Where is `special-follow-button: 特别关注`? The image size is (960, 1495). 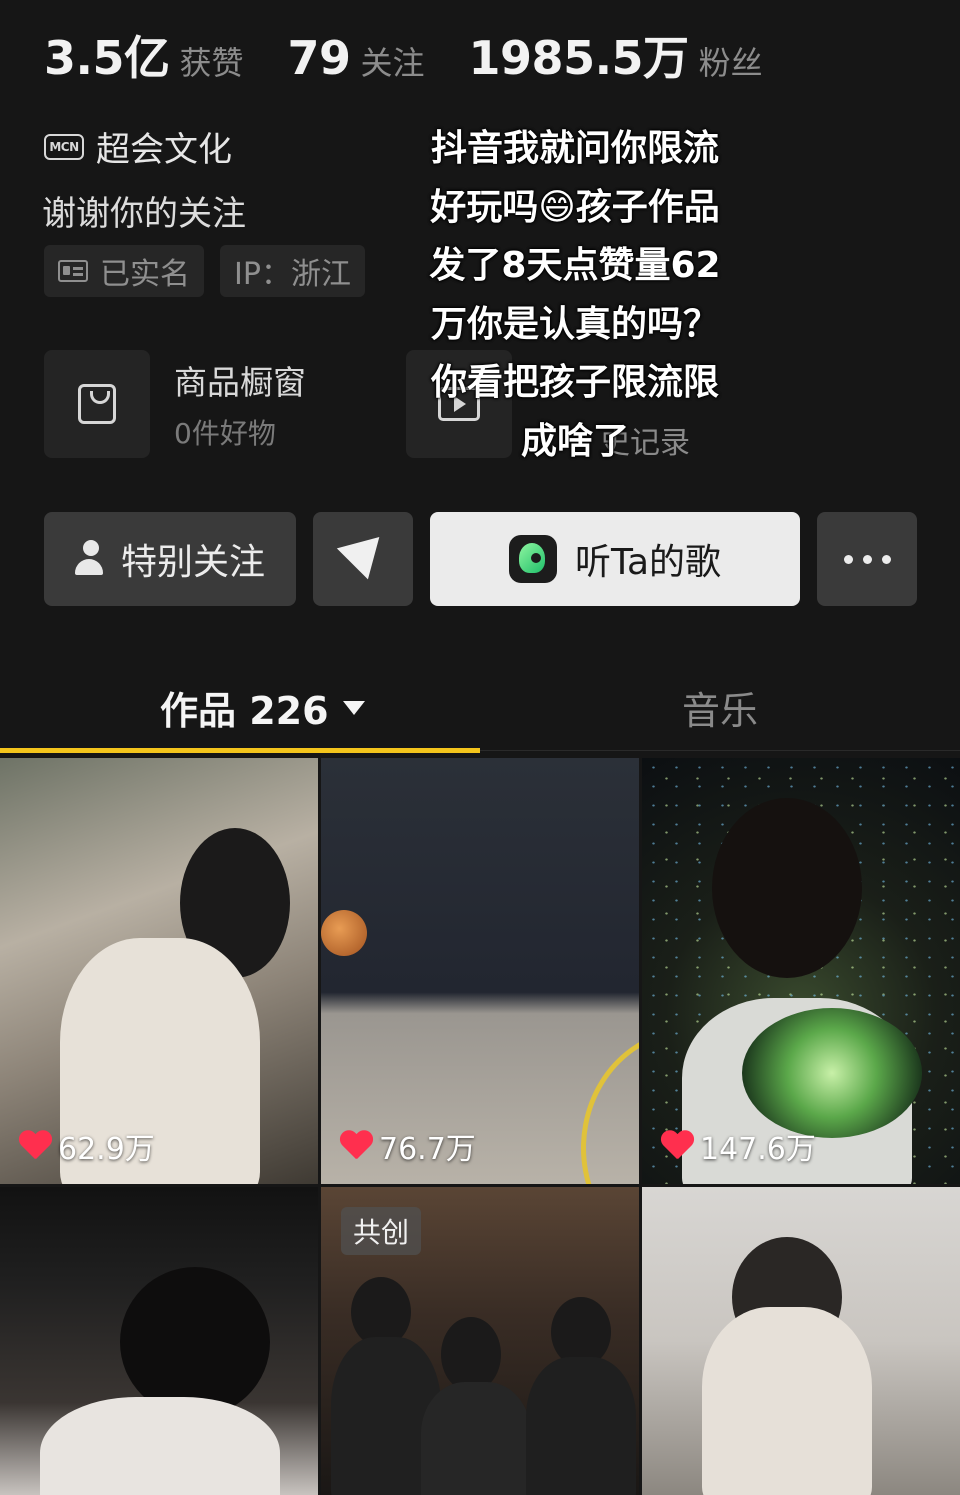 special-follow-button: 特别关注 is located at coordinates (170, 559).